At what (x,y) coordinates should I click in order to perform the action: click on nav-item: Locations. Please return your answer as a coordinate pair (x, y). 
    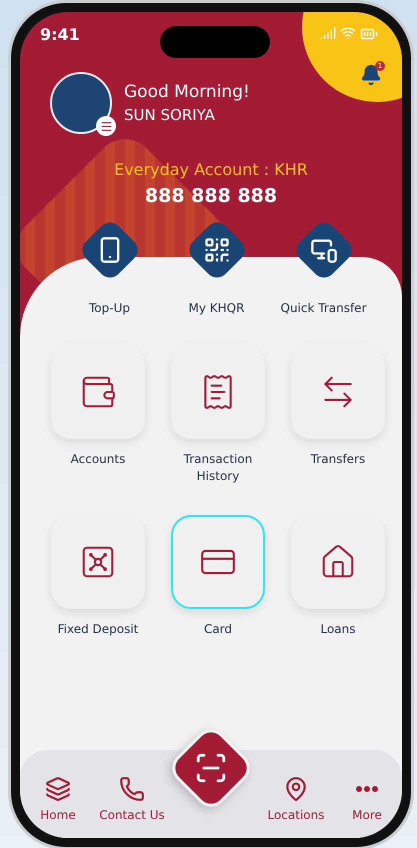
    Looking at the image, I should click on (296, 799).